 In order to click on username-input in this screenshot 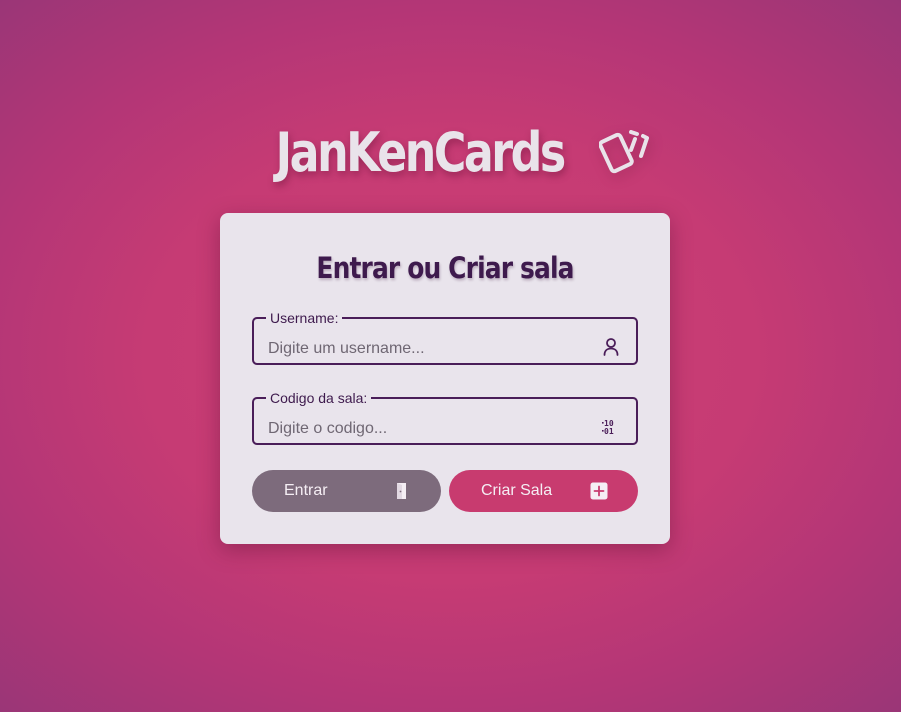, I will do `click(428, 349)`.